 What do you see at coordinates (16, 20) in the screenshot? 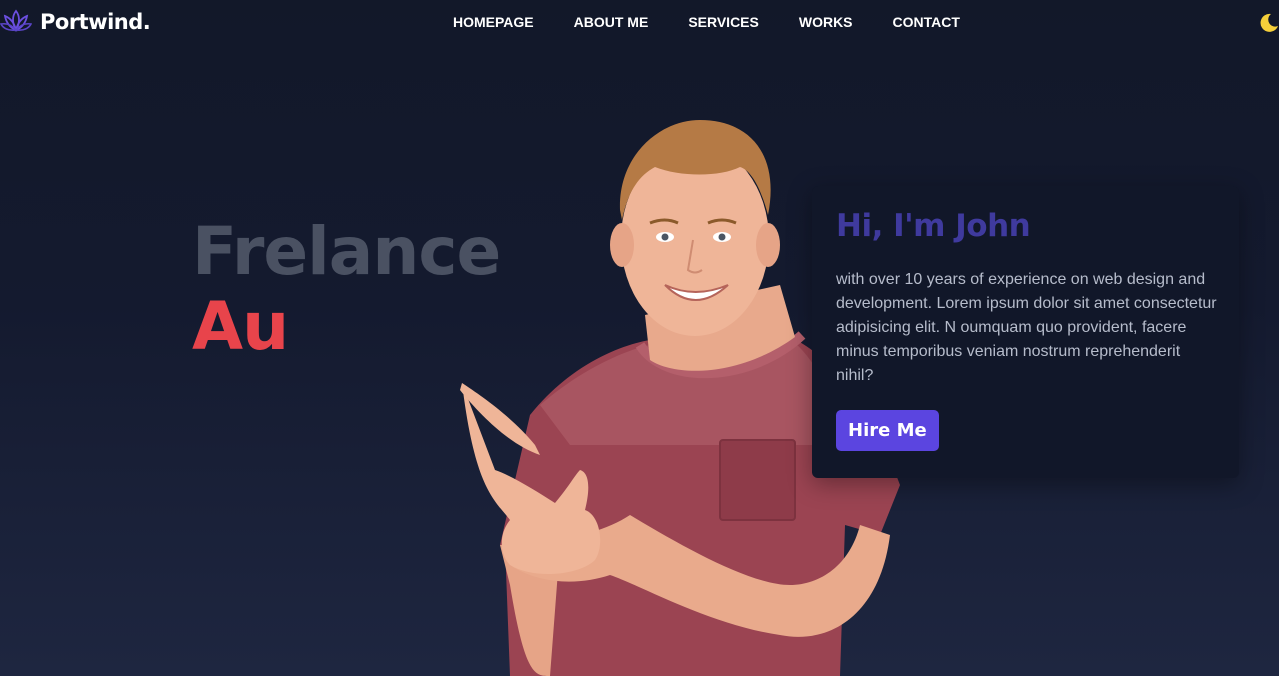
I see `lotus-icon` at bounding box center [16, 20].